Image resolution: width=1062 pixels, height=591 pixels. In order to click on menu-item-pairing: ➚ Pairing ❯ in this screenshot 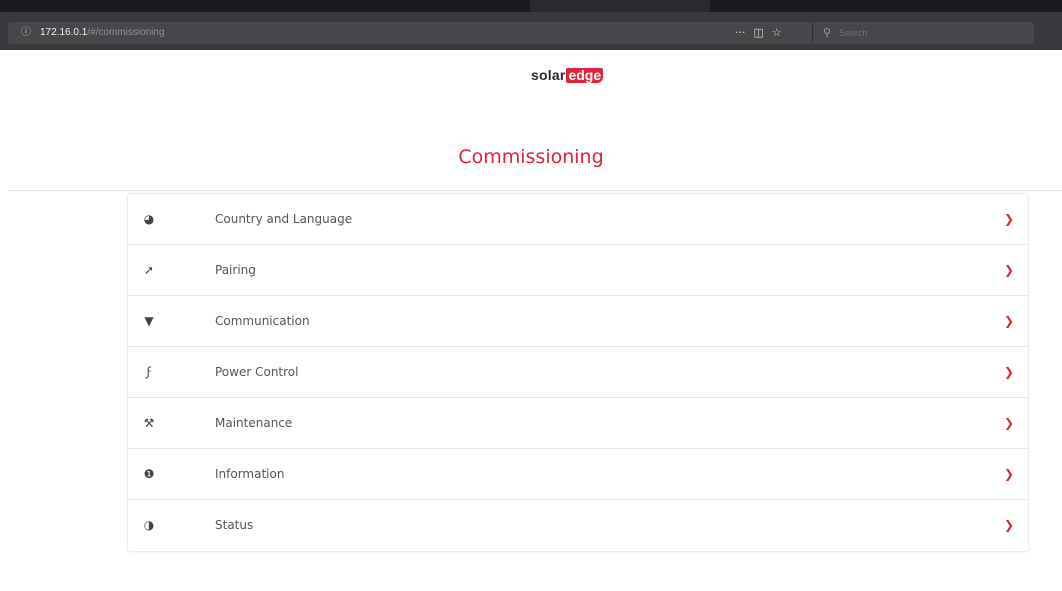, I will do `click(578, 270)`.